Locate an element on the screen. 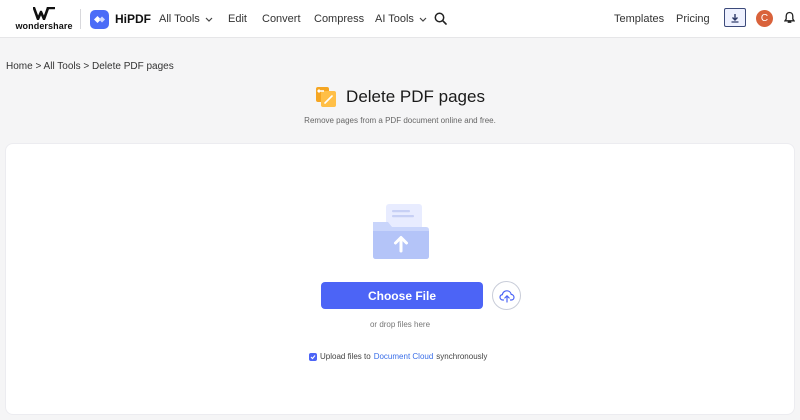 The image size is (800, 420). checkmark-icon is located at coordinates (313, 356).